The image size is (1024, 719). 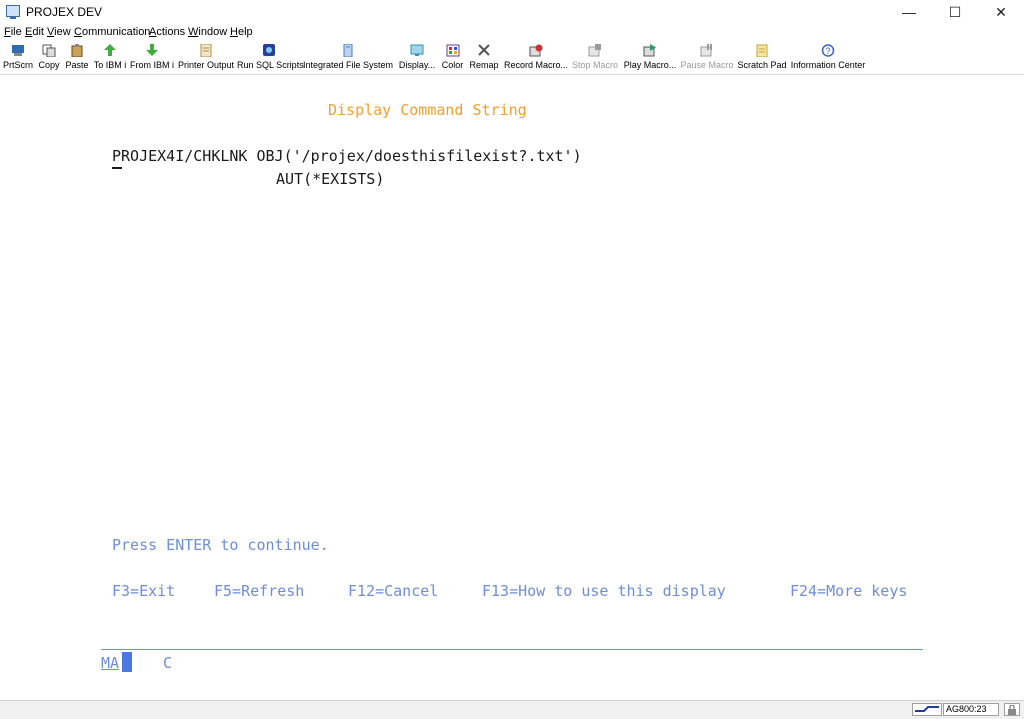 I want to click on status-ma: MA, so click(x=110, y=663).